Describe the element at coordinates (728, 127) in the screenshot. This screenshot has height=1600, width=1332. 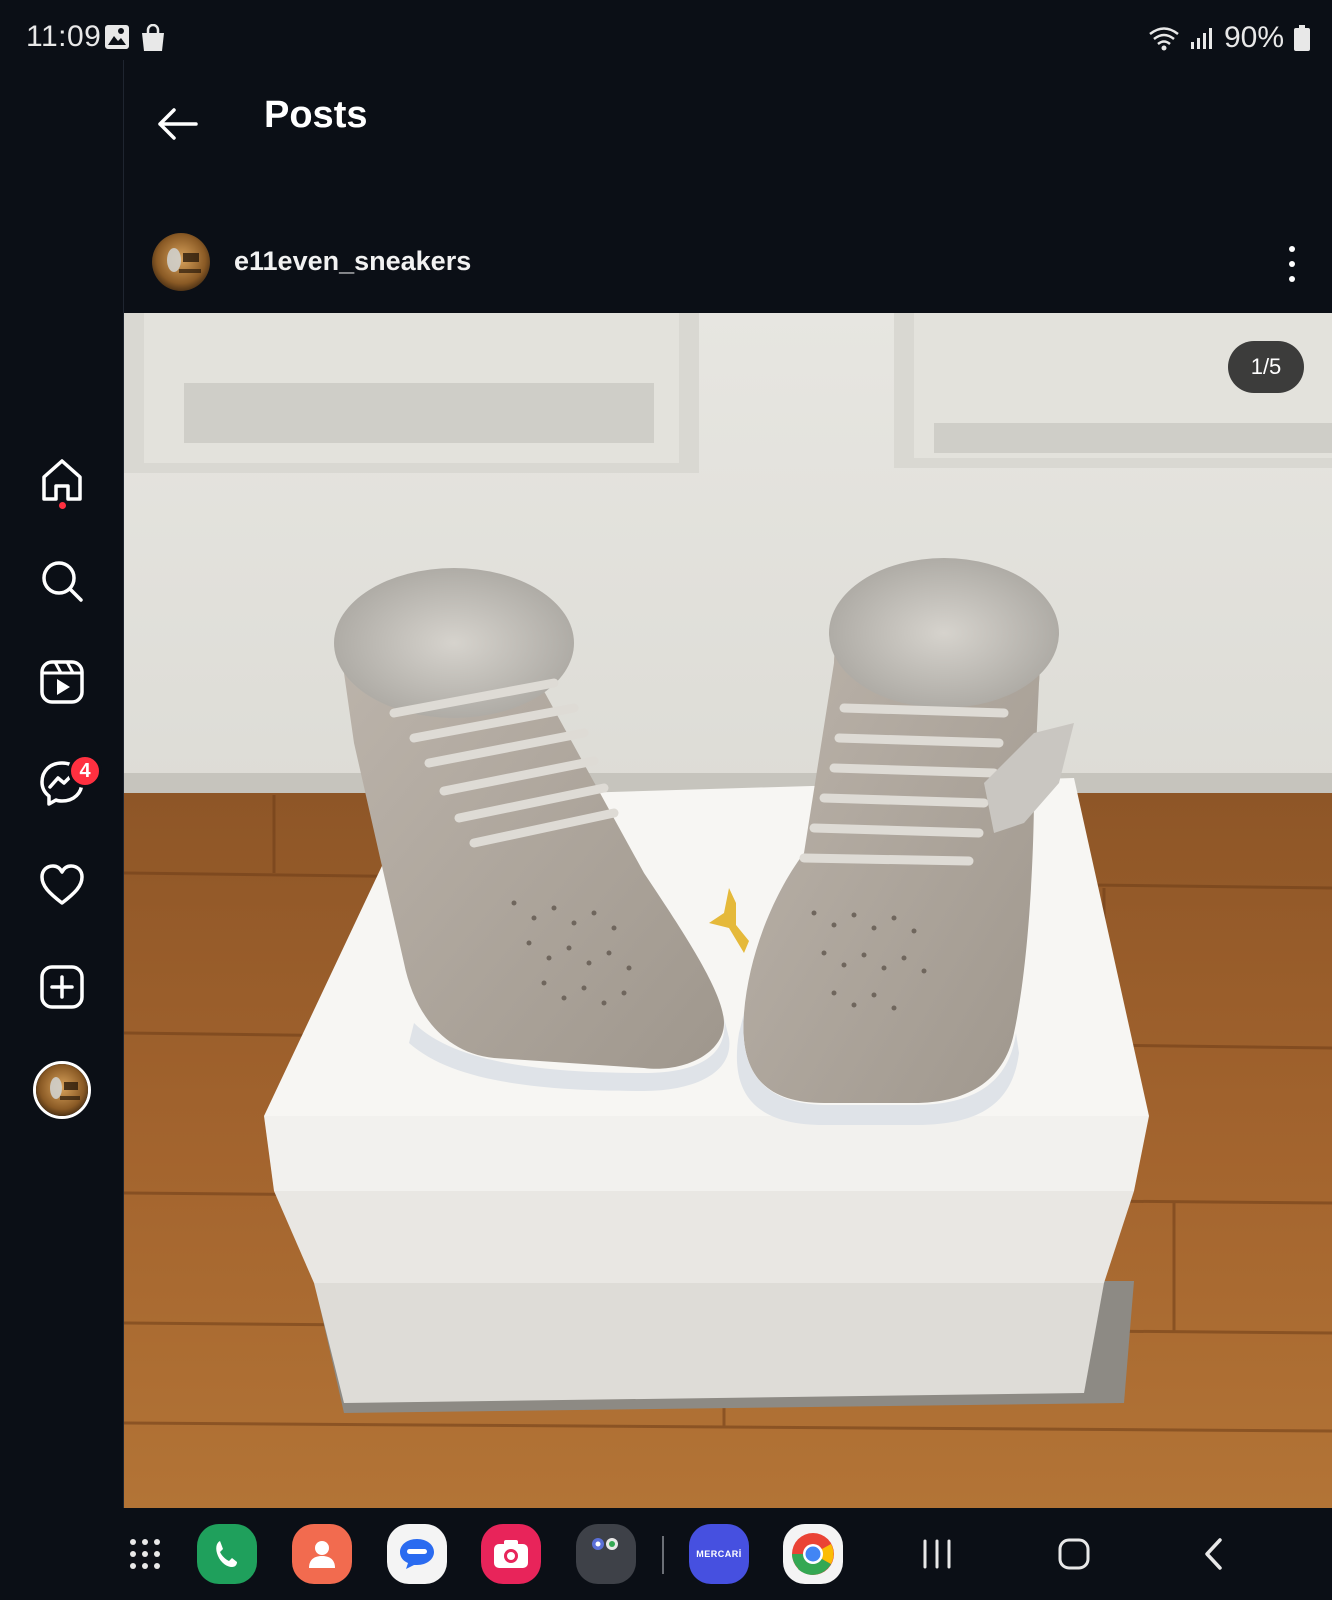
I see `page-header: Posts` at that location.